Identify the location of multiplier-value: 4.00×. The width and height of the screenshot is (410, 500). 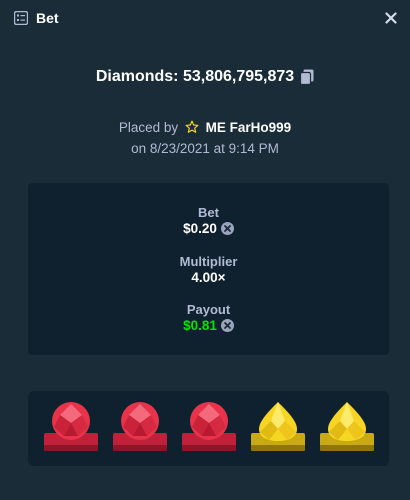
(208, 277).